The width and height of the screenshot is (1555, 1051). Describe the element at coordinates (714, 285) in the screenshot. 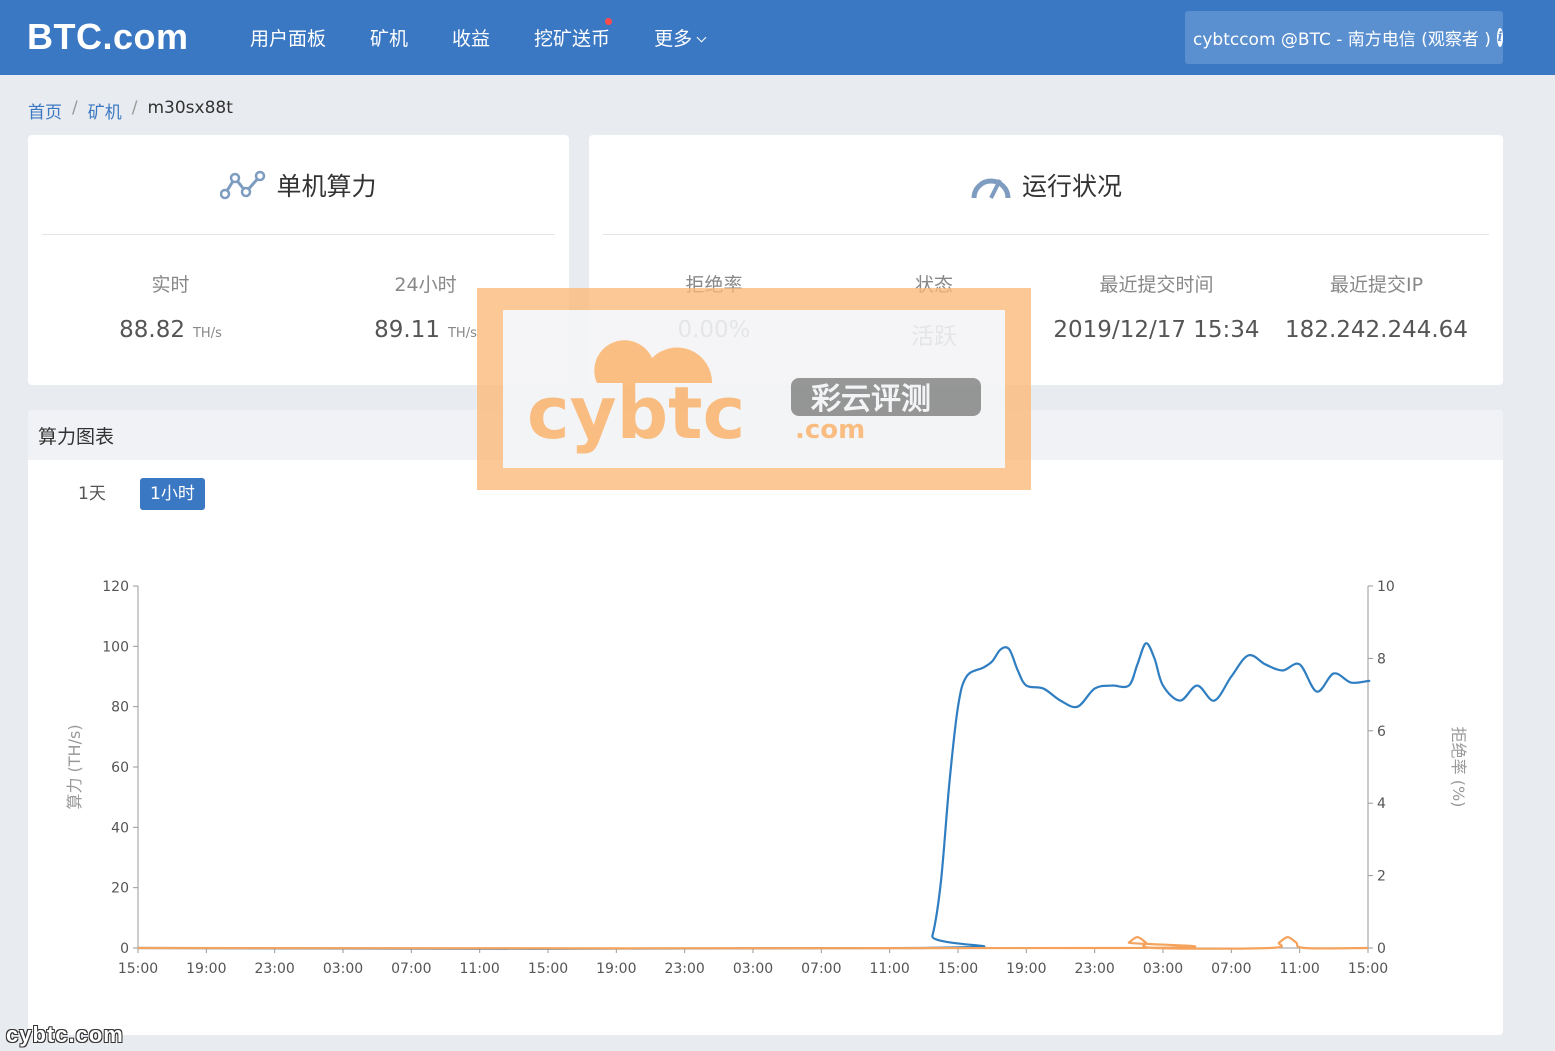

I see `reject-label: 拒绝率` at that location.